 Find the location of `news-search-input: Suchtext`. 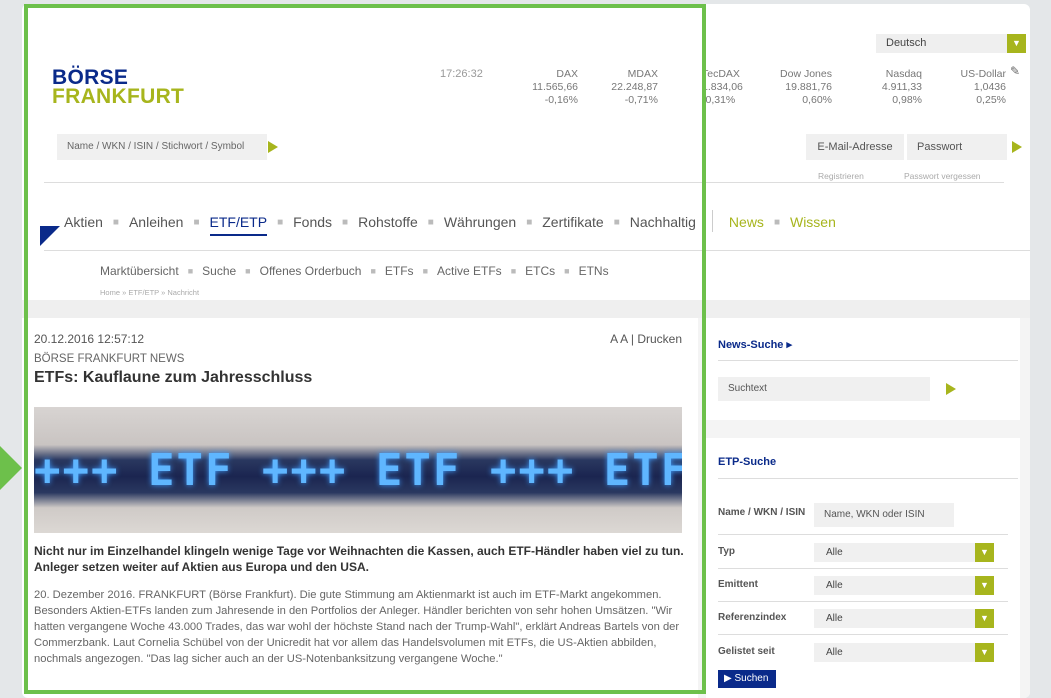

news-search-input: Suchtext is located at coordinates (824, 389).